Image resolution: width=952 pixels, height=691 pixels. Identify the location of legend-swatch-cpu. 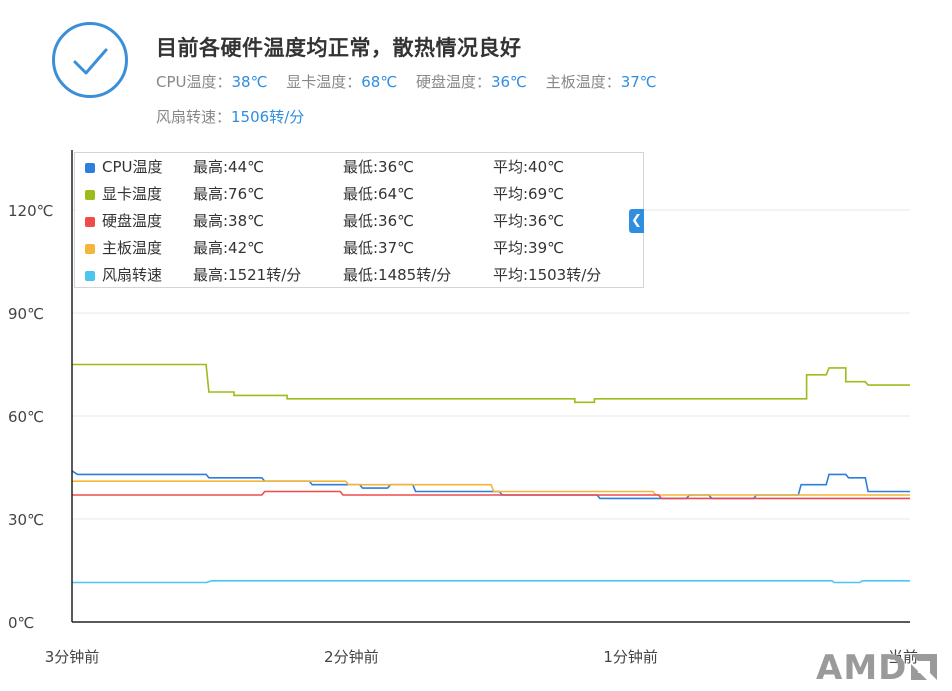
(90, 168).